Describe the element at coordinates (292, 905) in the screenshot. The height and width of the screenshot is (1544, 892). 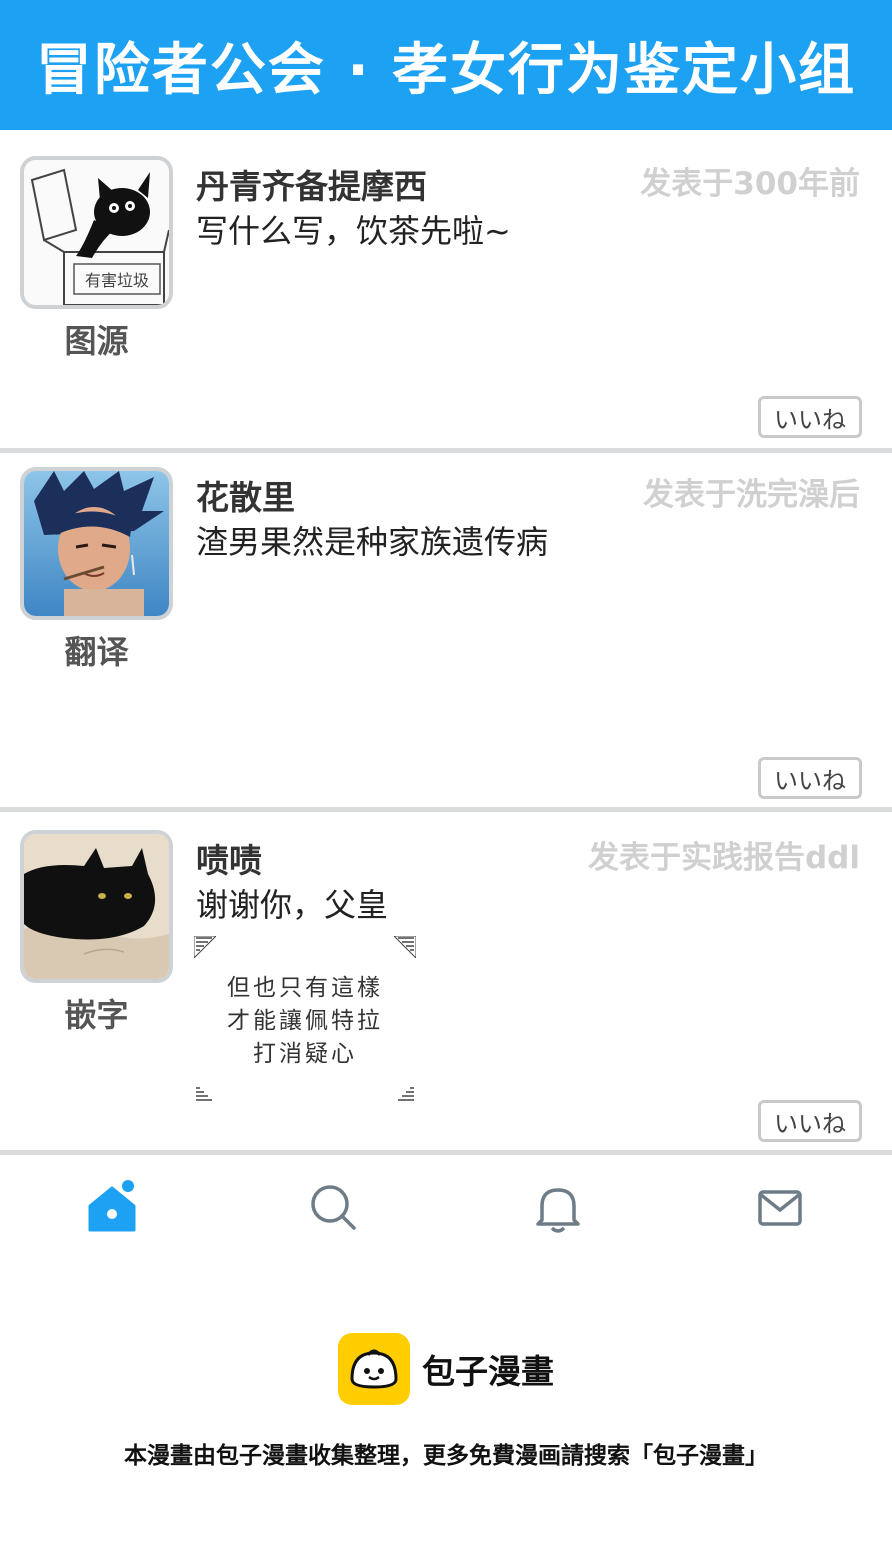
I see `post-message: 谢谢你，父皇` at that location.